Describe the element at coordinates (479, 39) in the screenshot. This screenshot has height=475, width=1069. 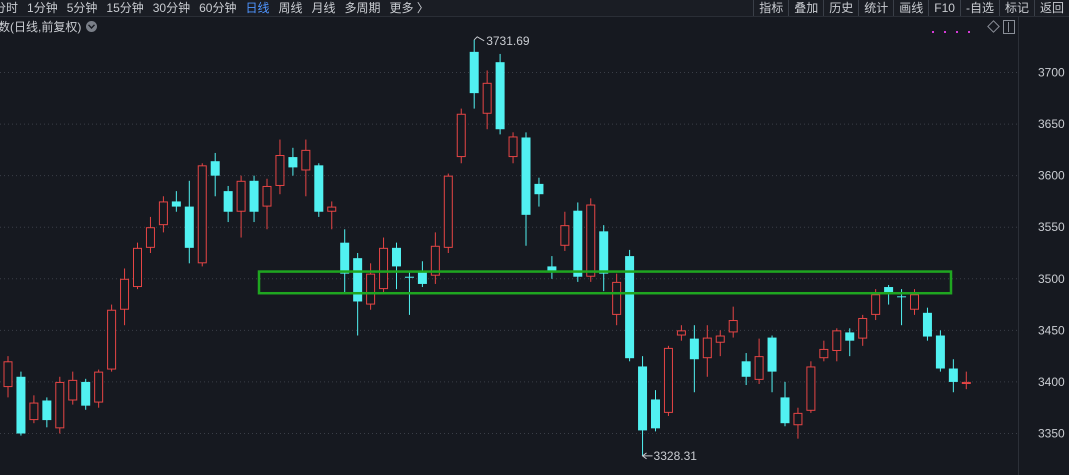
I see `high-marker-arrow` at that location.